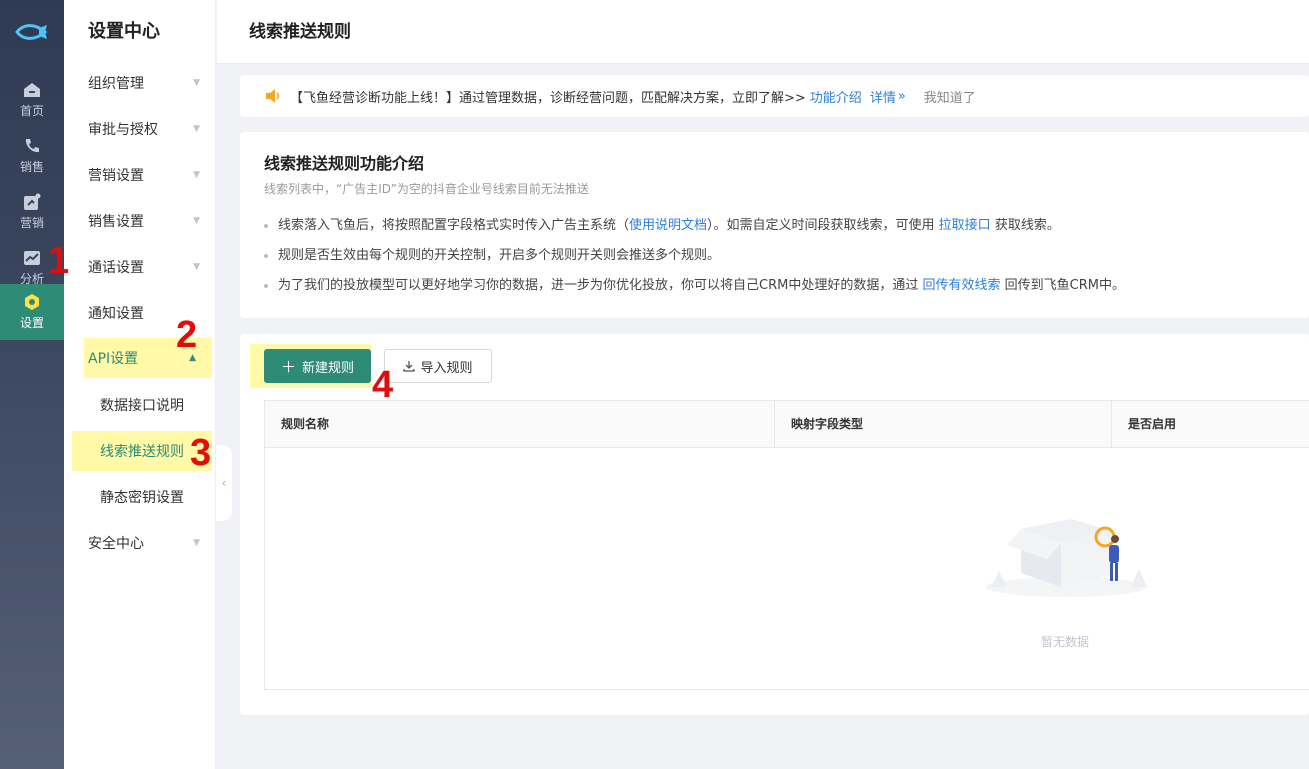 This screenshot has width=1309, height=769. Describe the element at coordinates (32, 90) in the screenshot. I see `home-icon` at that location.